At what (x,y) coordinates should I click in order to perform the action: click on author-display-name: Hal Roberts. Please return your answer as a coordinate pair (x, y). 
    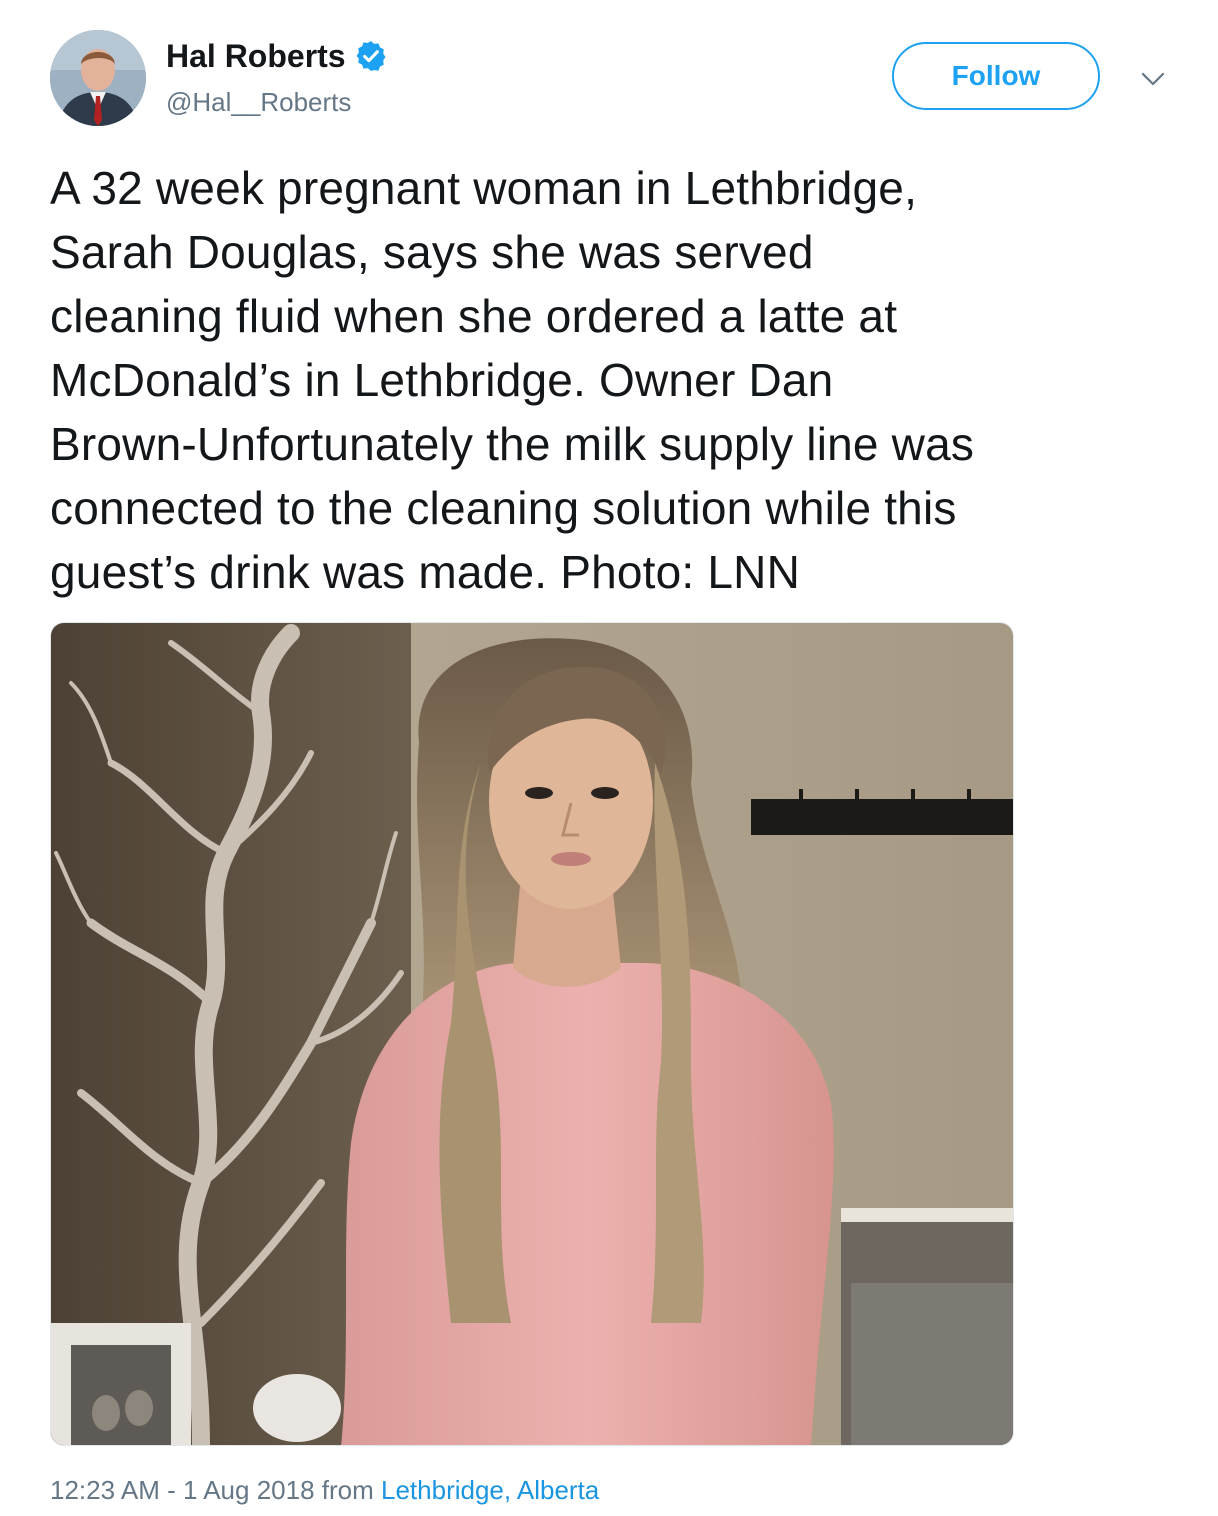
    Looking at the image, I should click on (256, 56).